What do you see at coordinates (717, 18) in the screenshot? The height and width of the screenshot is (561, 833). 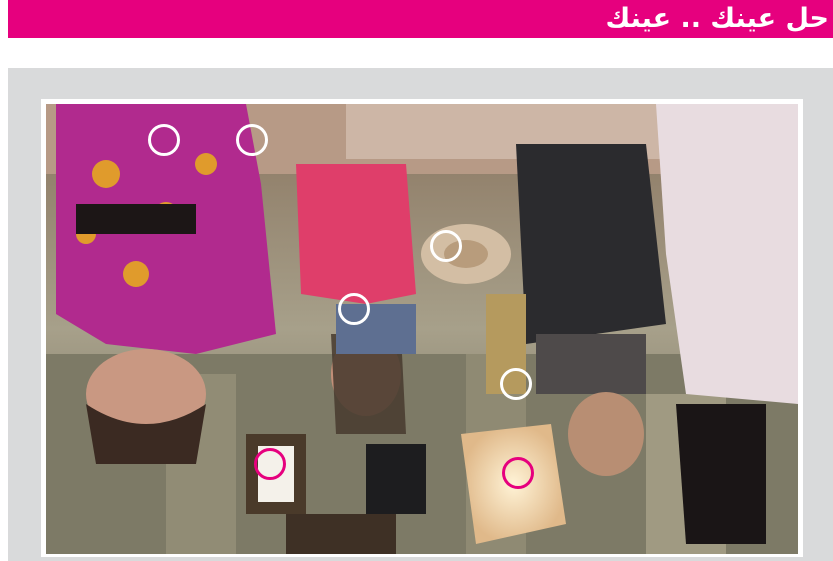 I see `game-title: حل عينك .. عينك` at bounding box center [717, 18].